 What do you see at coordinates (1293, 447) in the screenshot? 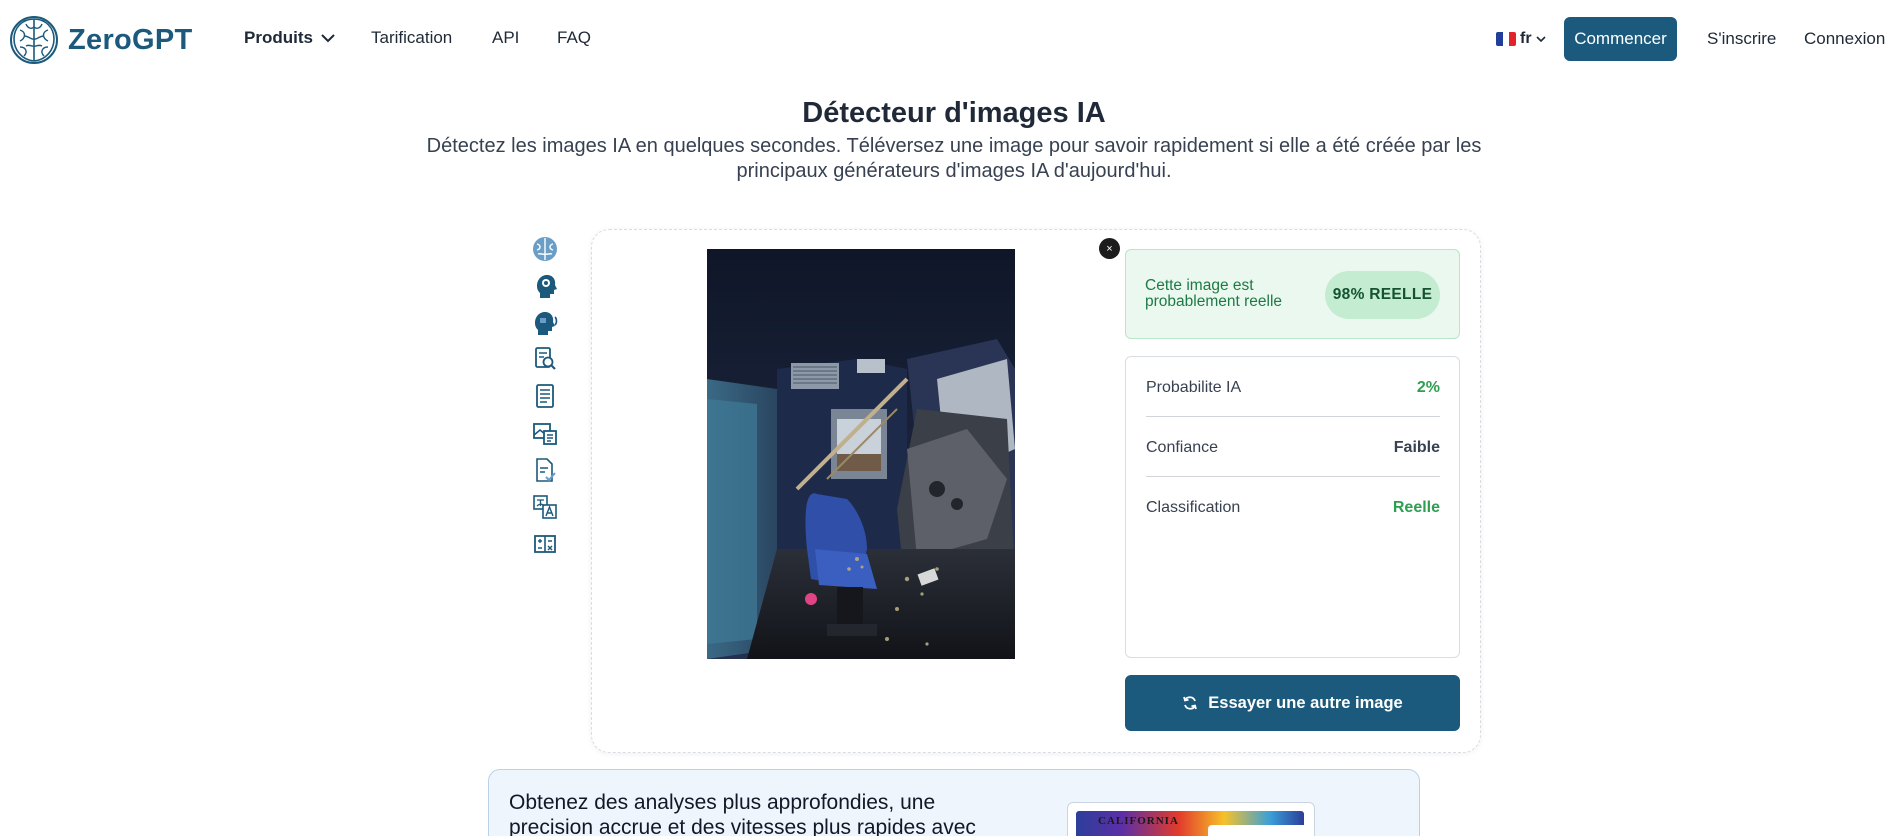
I see `stat-row-confidence: Confiance Faible` at bounding box center [1293, 447].